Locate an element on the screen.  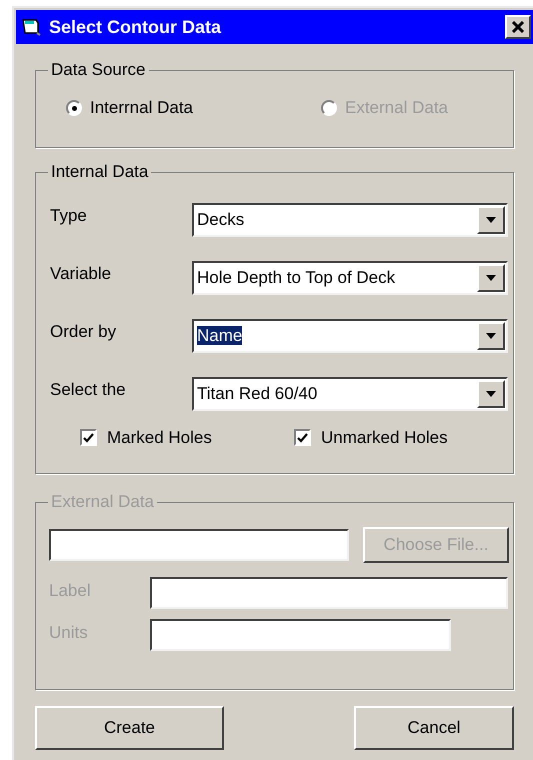
field-label: Order by is located at coordinates (84, 332).